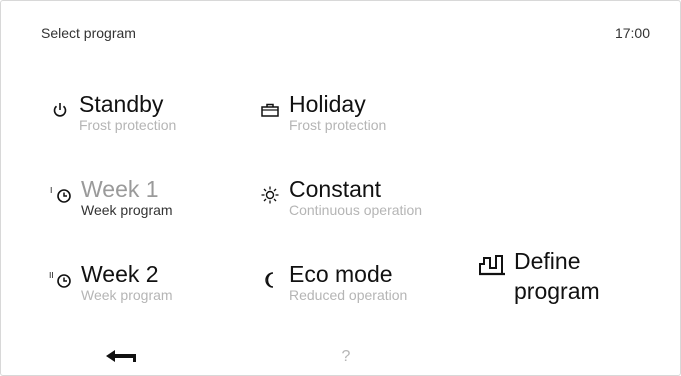 The height and width of the screenshot is (376, 681). I want to click on program-description: Reduced operation, so click(348, 295).